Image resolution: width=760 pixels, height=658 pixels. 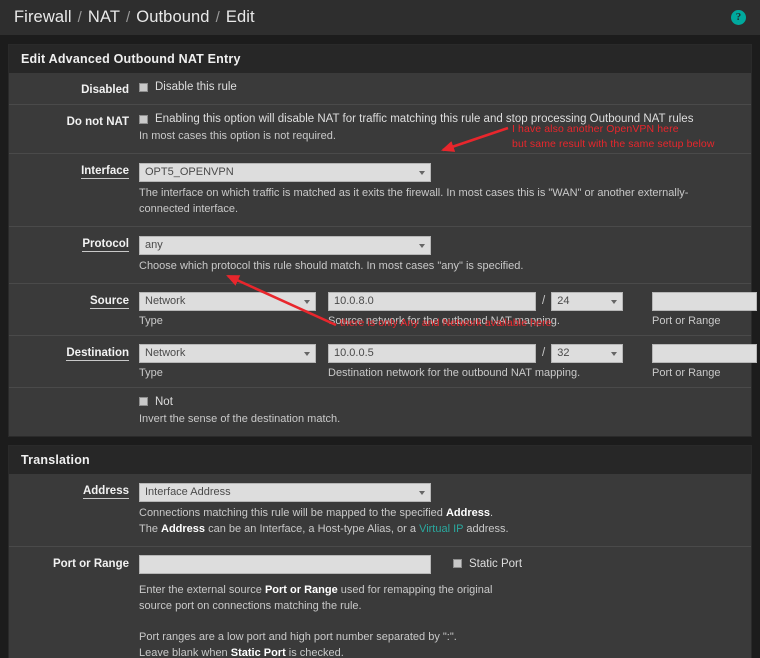 I want to click on disable-rule-checkbox-row: Disable this rule, so click(x=438, y=87).